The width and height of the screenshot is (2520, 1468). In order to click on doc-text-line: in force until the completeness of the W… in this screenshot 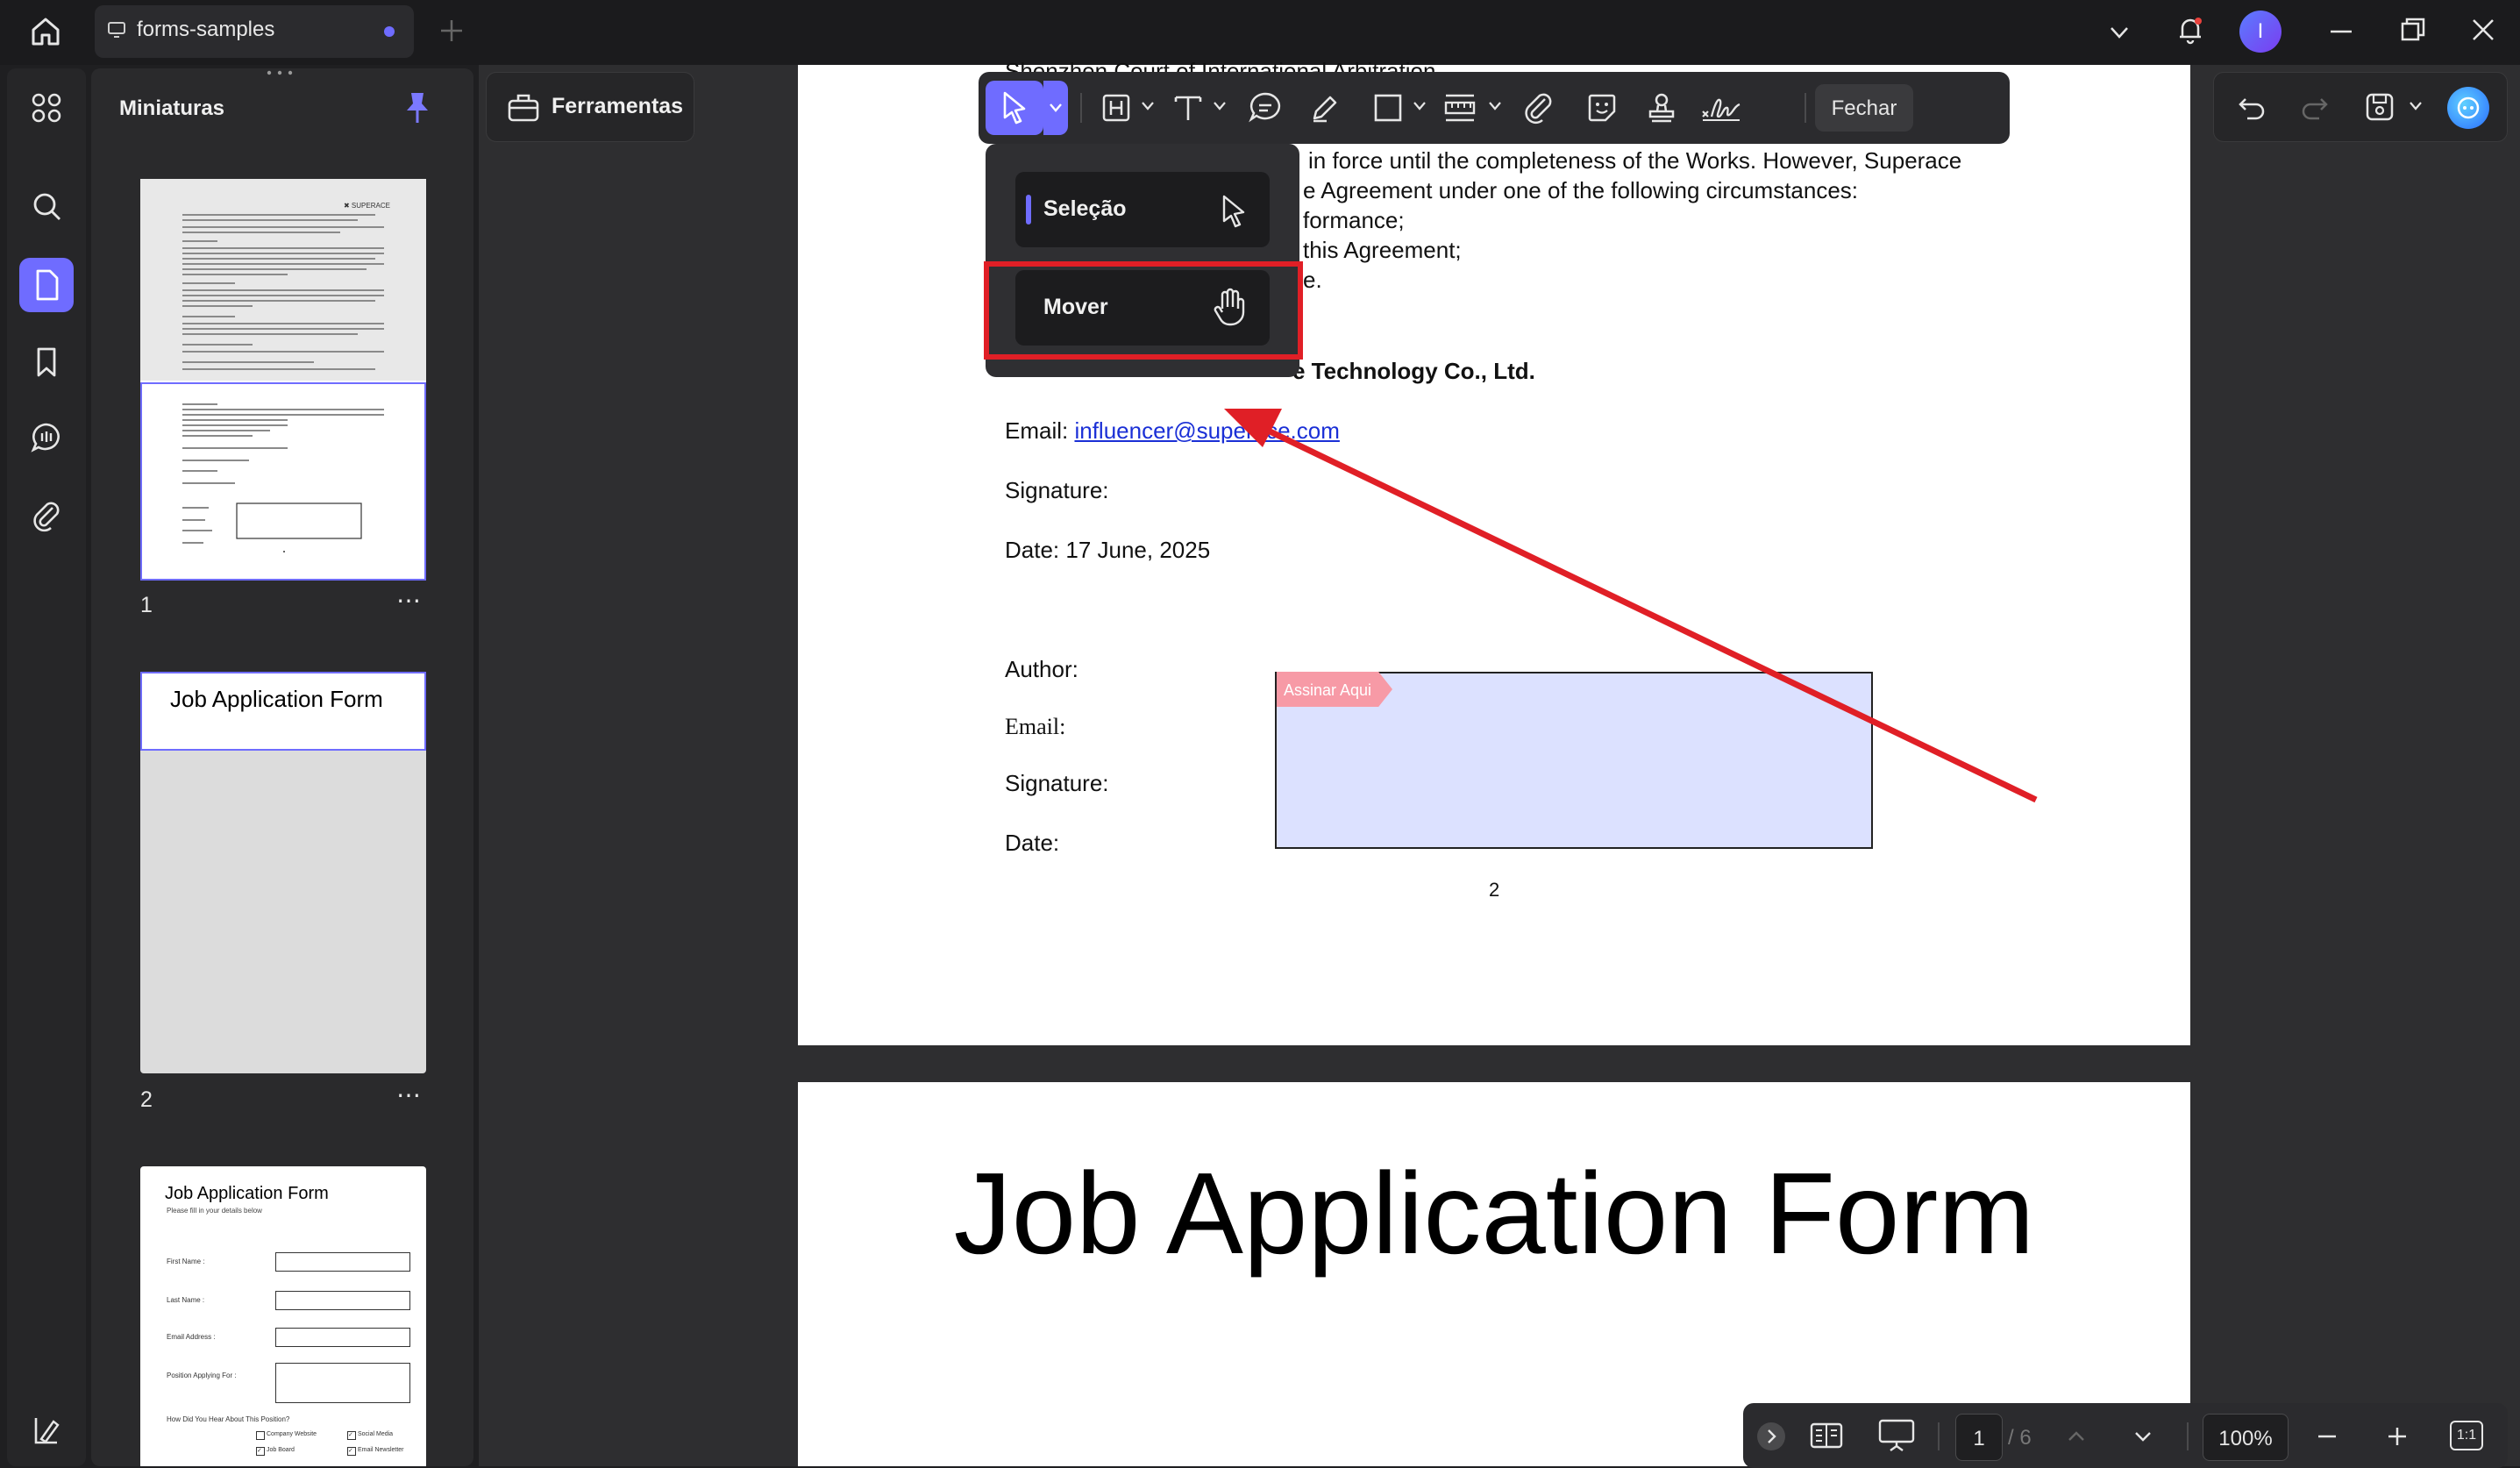, I will do `click(1635, 160)`.